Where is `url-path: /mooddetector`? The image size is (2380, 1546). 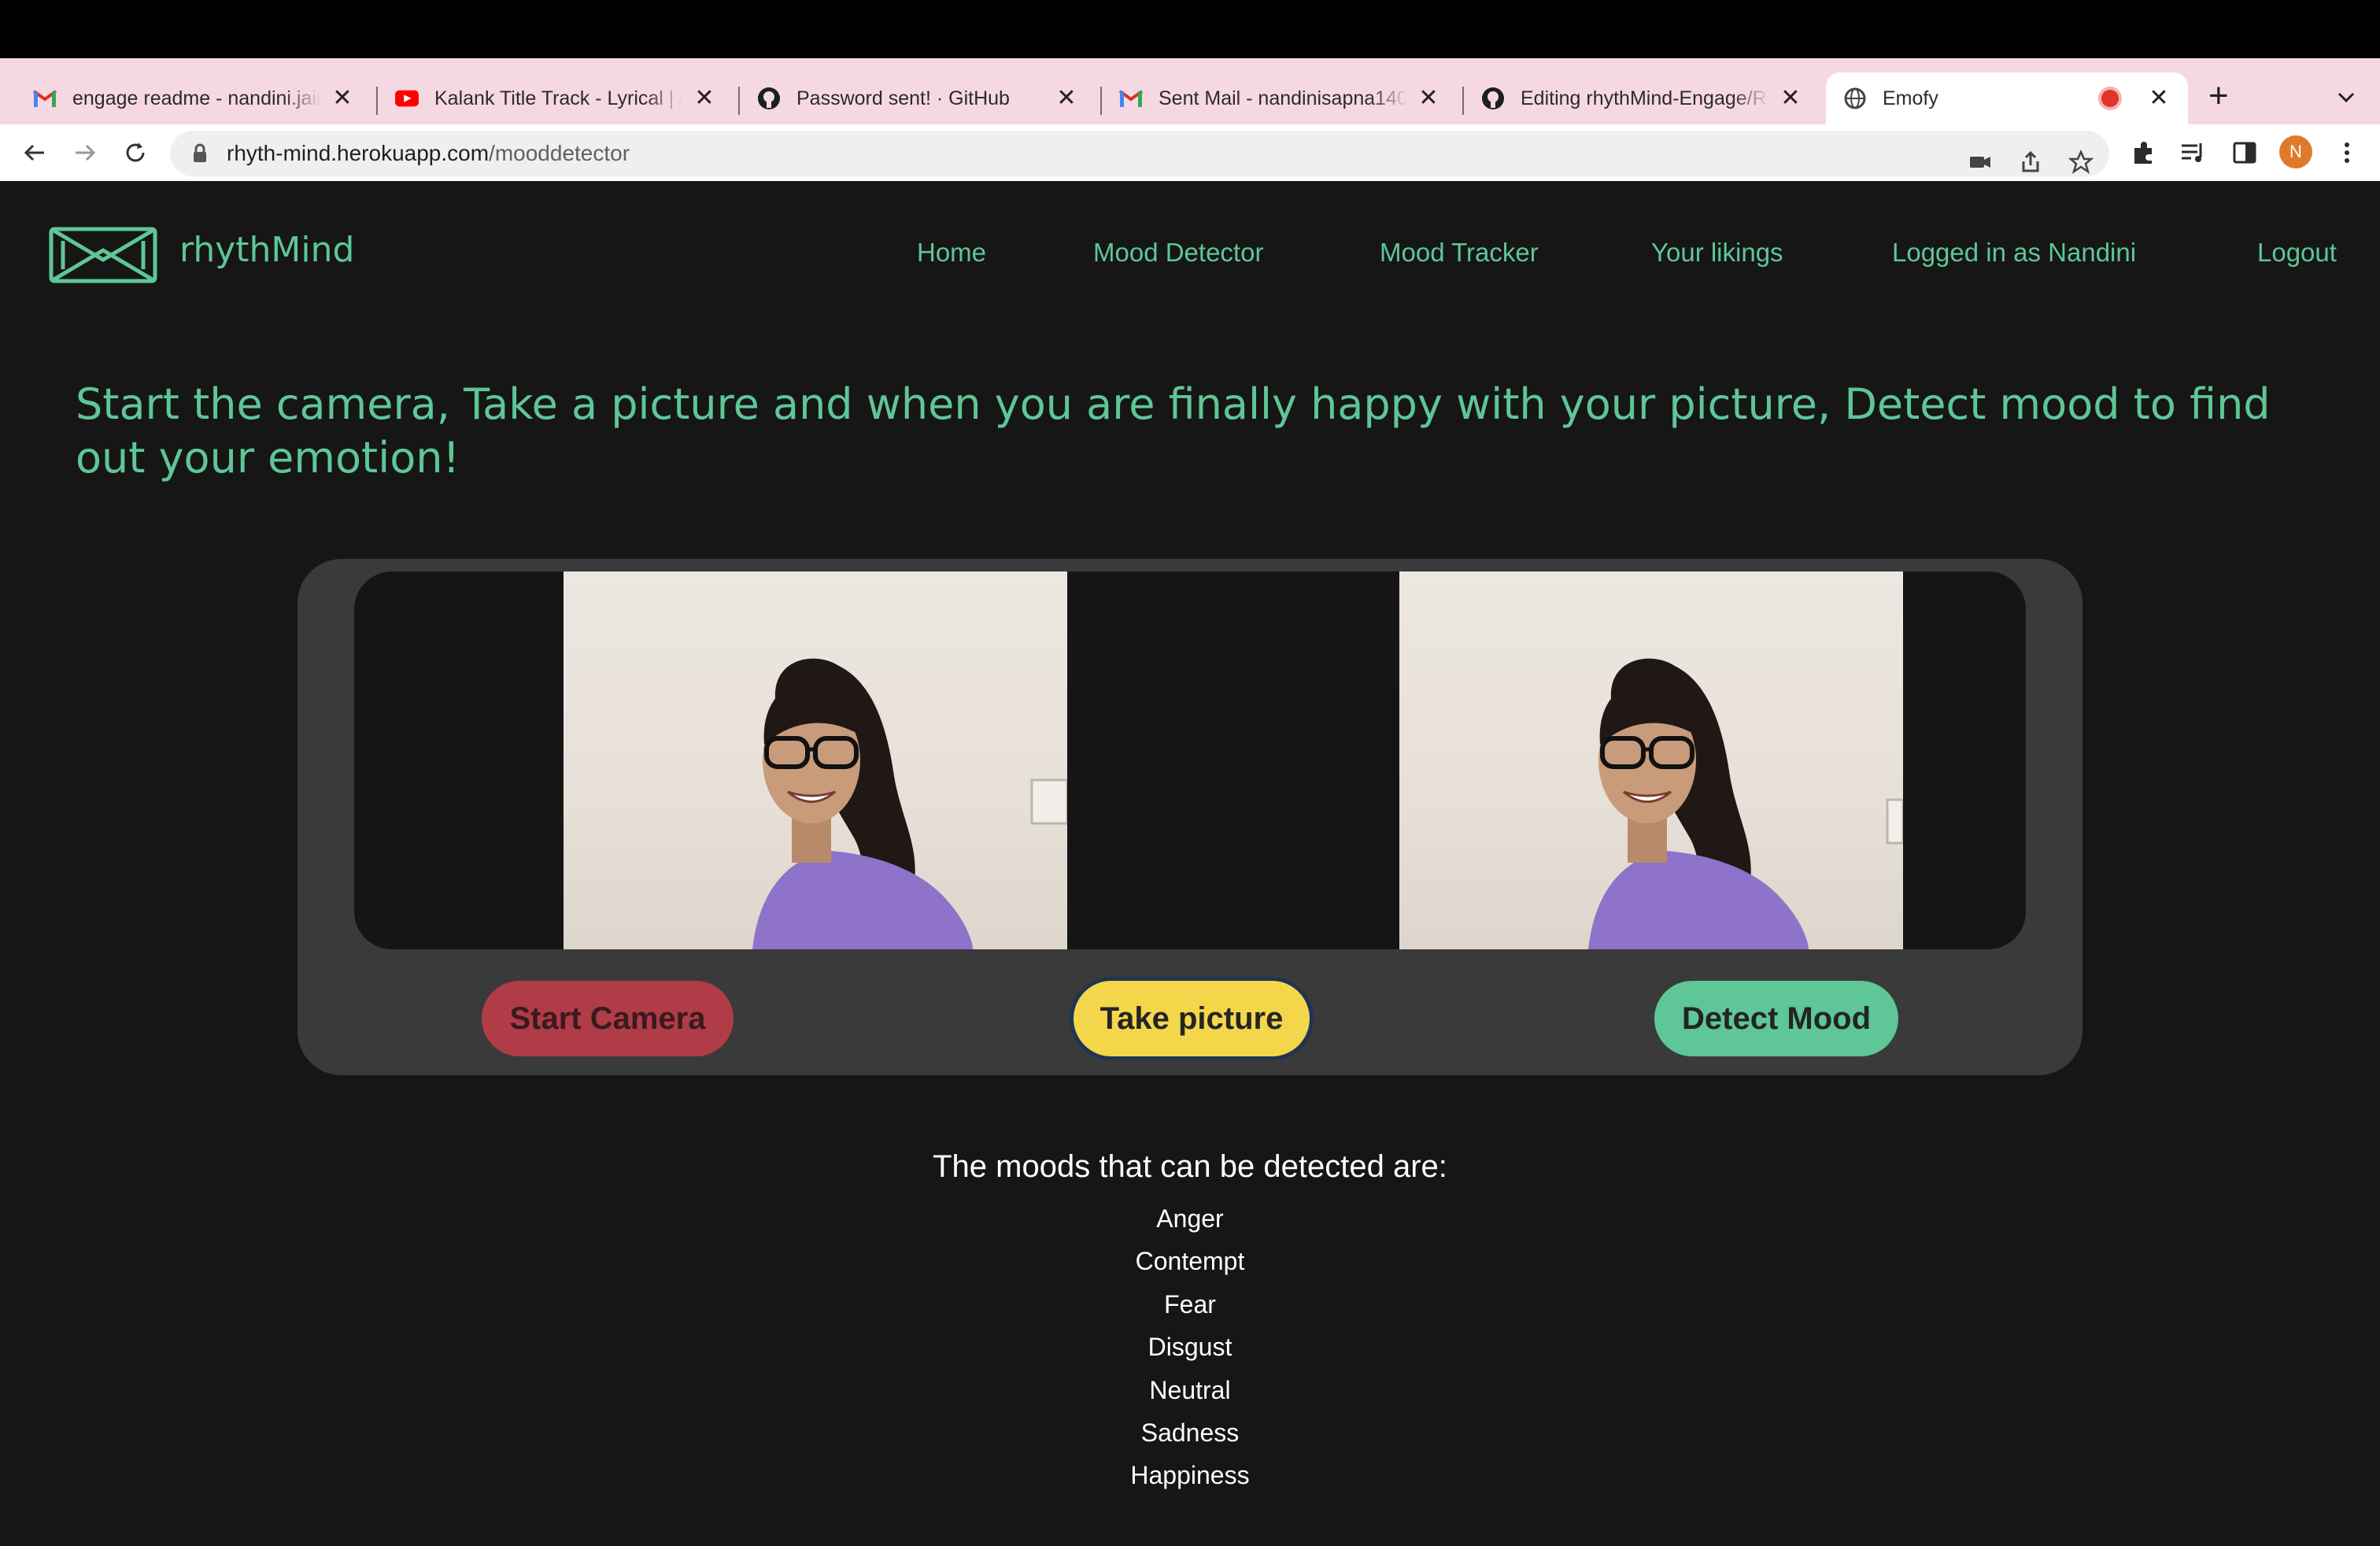
url-path: /mooddetector is located at coordinates (559, 153).